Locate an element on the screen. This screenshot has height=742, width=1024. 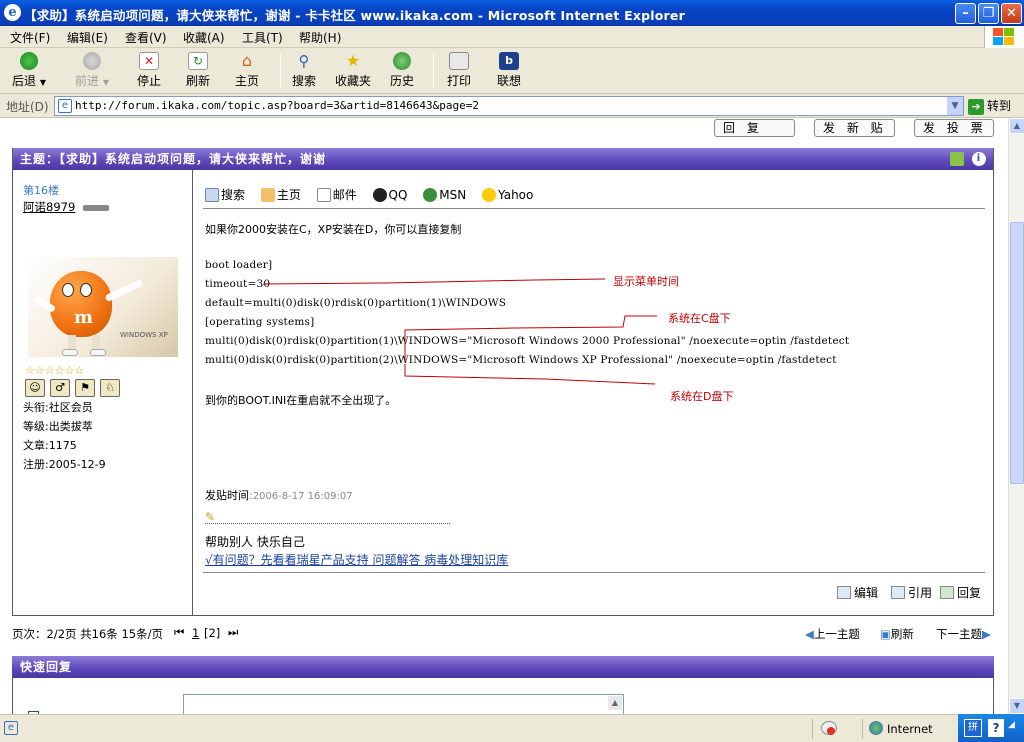
reply-icon is located at coordinates (947, 592).